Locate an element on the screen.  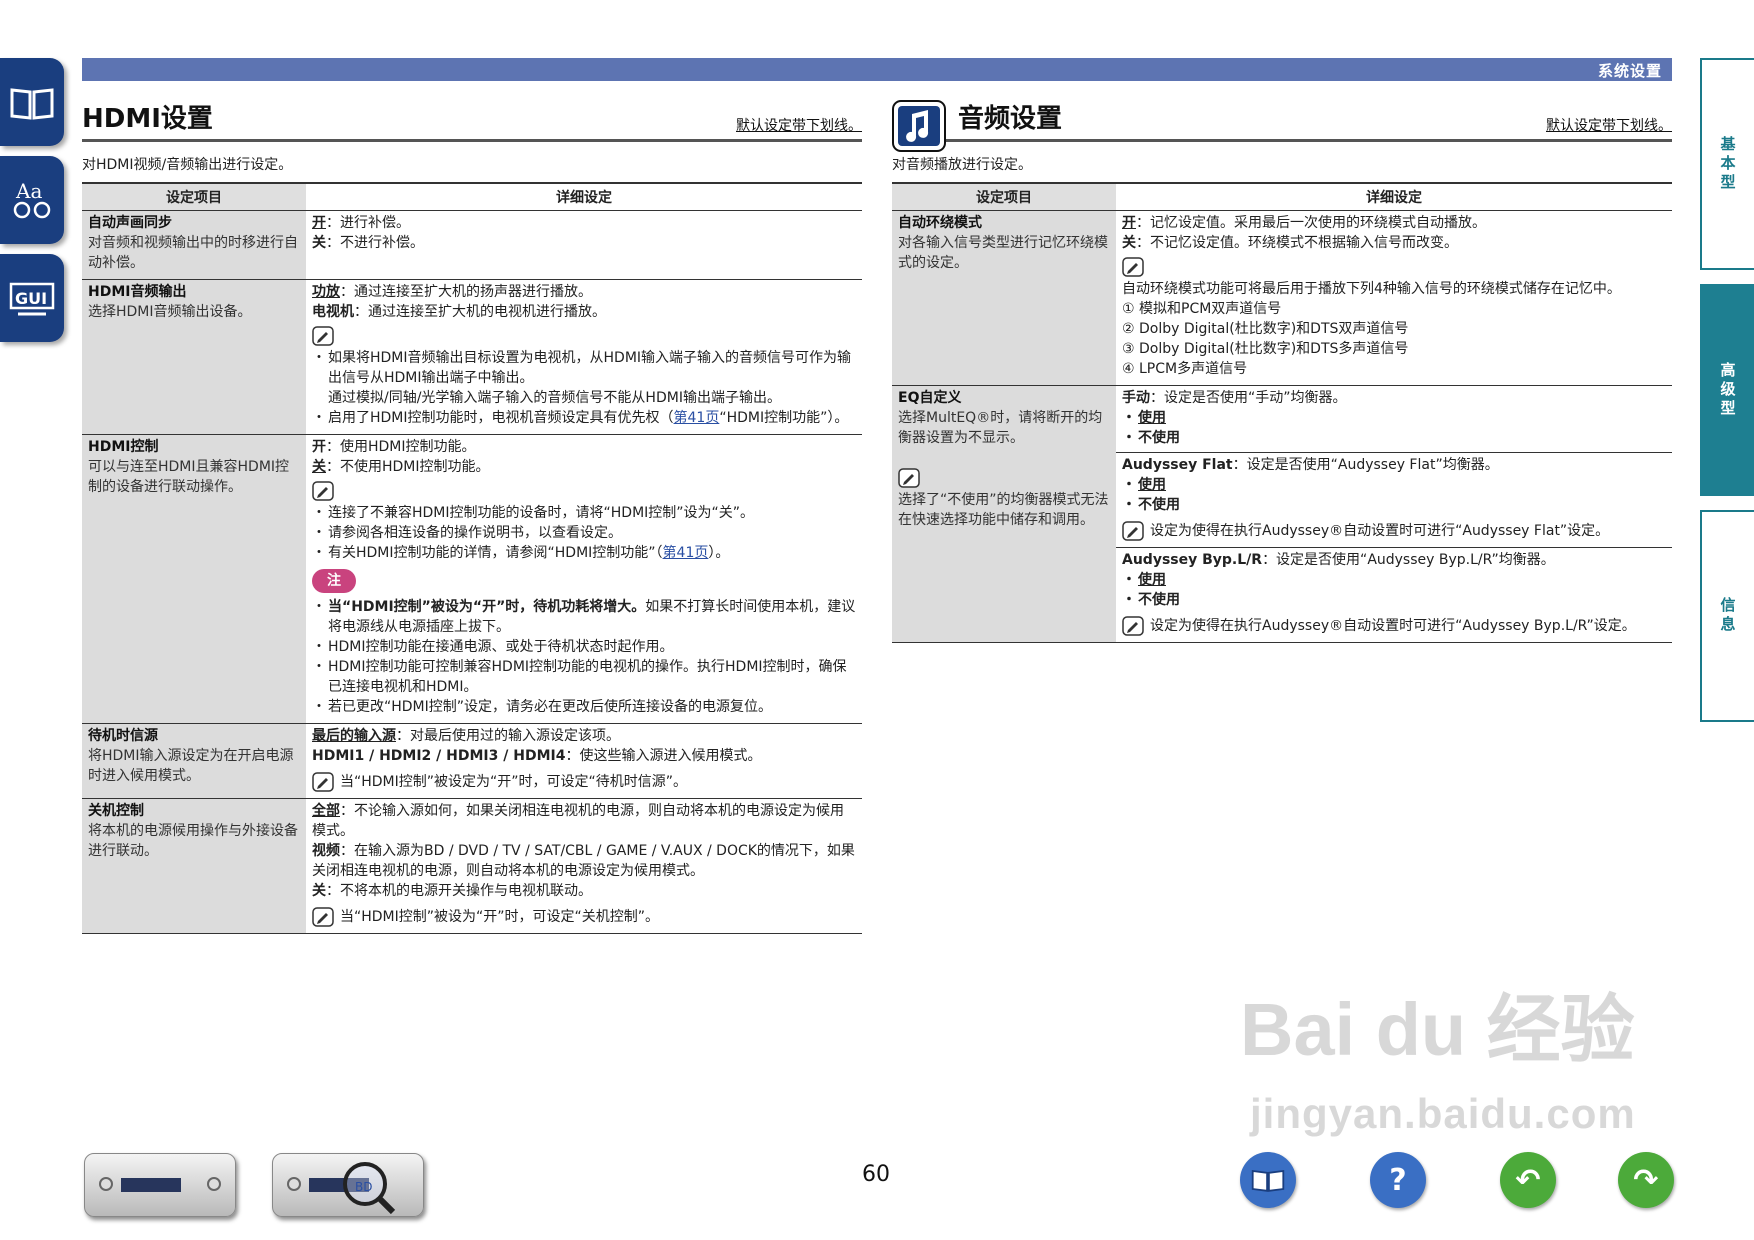
front-panel-button is located at coordinates (160, 1185).